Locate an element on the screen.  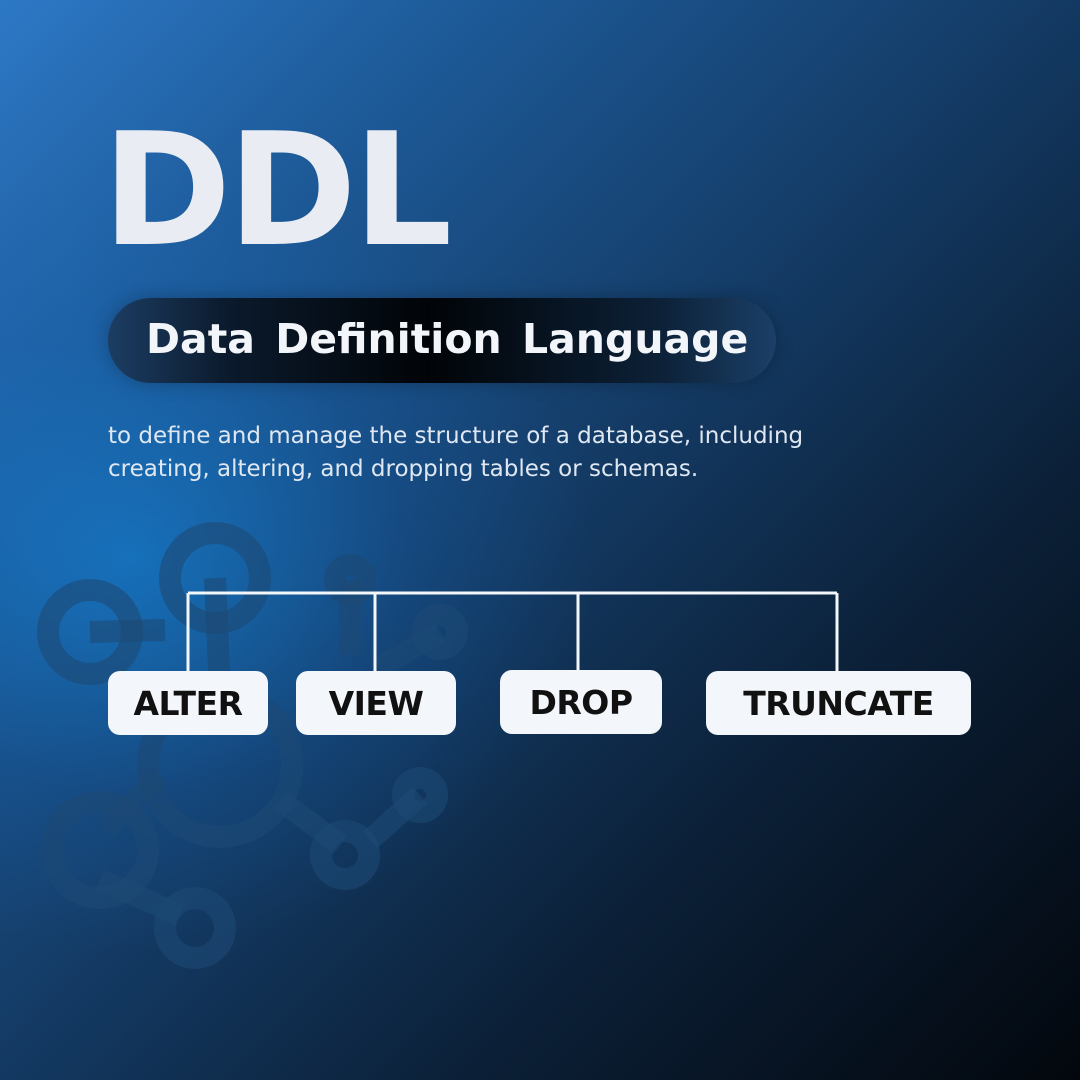
command-box-view: VIEW is located at coordinates (376, 703).